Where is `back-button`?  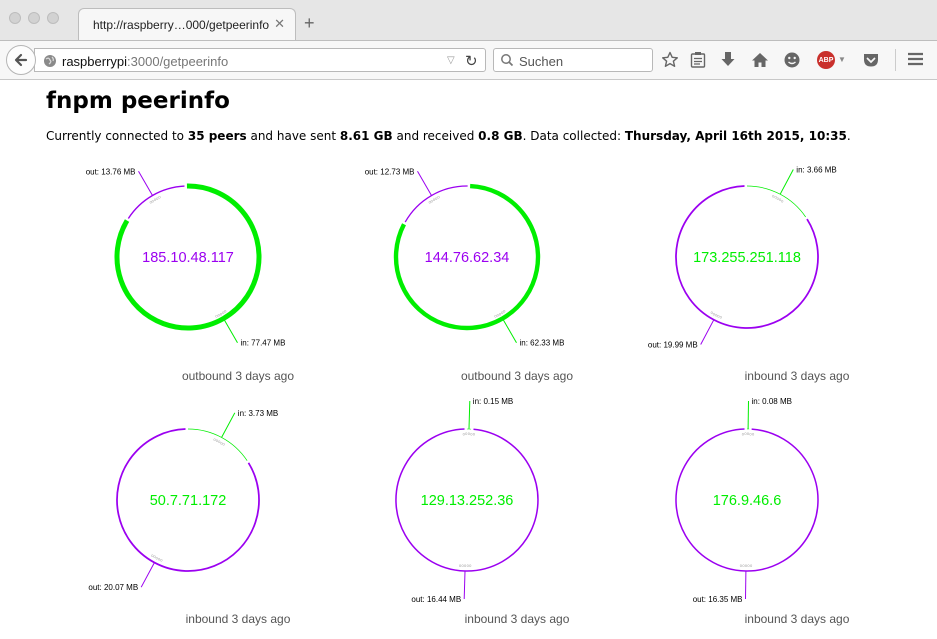
back-button is located at coordinates (21, 60).